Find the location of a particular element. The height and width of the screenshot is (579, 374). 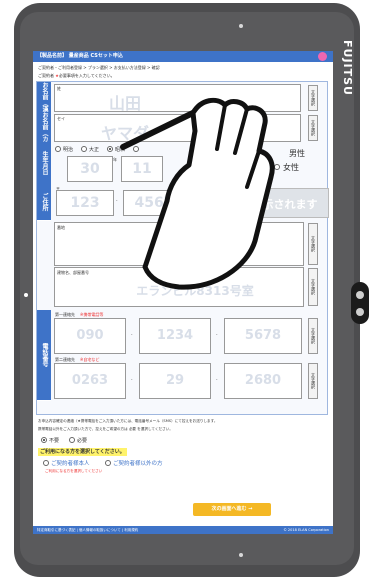

char-select-button-banchi: 文字選択 is located at coordinates (313, 244).